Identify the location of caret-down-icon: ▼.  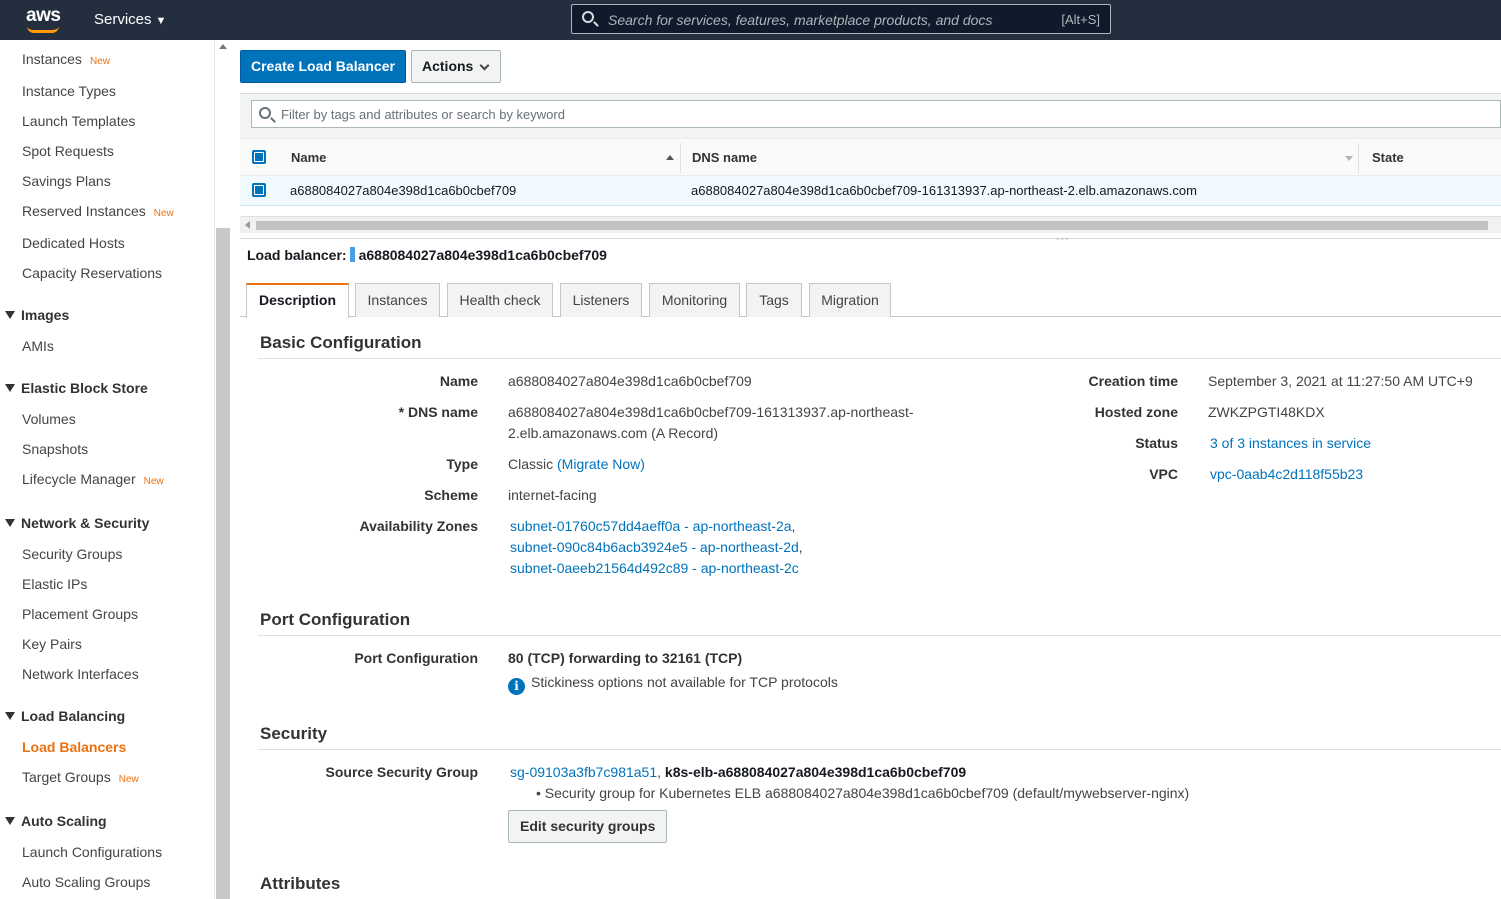
(161, 21).